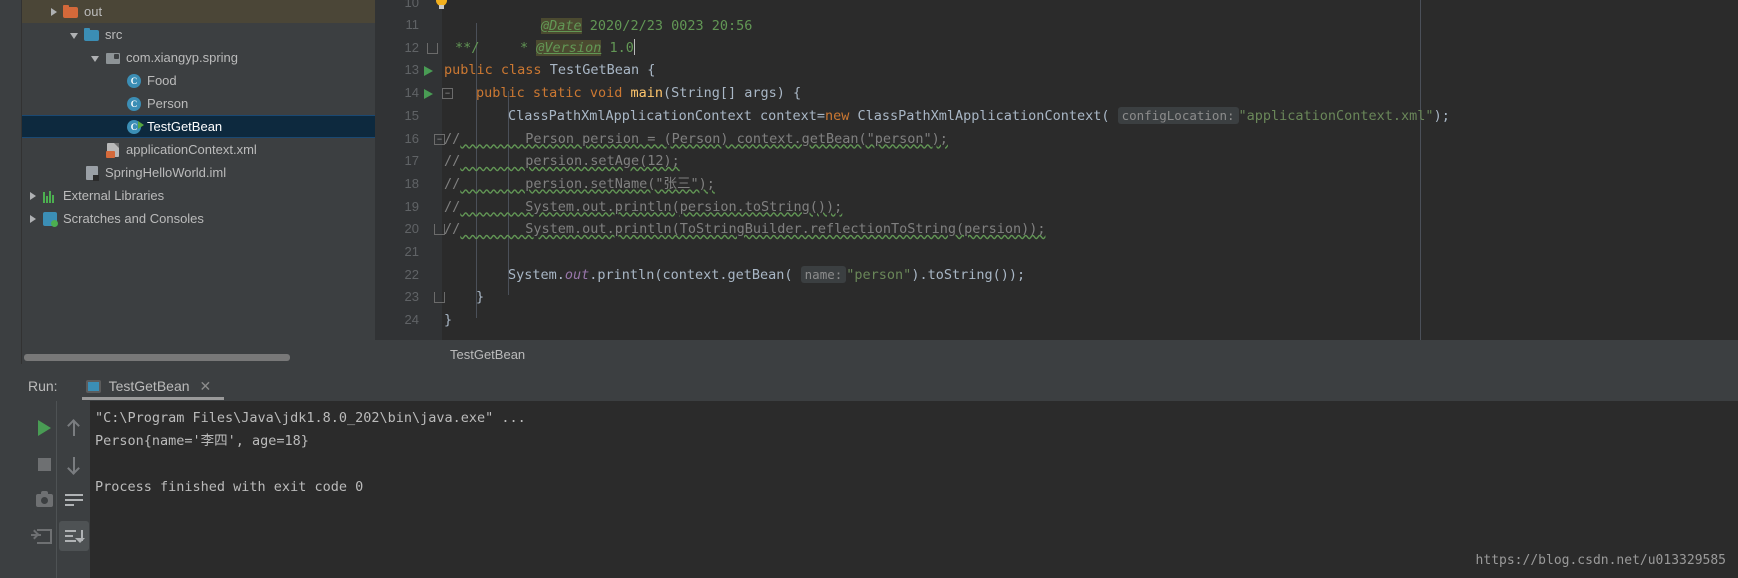  I want to click on tree-item-out: out, so click(198, 11).